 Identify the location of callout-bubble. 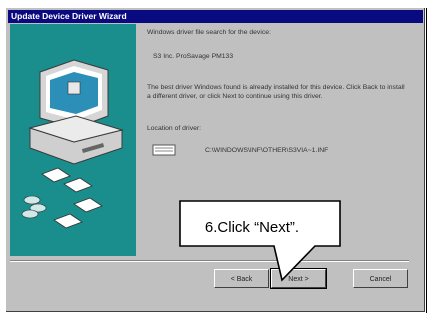
(260, 241).